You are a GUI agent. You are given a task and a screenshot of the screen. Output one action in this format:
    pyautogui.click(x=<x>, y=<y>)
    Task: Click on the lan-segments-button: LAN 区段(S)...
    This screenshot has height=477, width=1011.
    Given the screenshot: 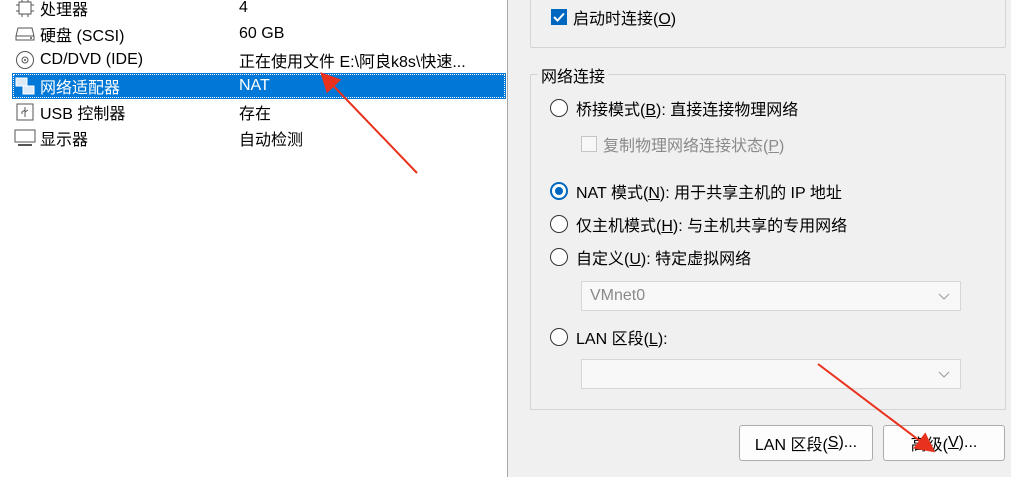 What is the action you would take?
    pyautogui.click(x=806, y=443)
    